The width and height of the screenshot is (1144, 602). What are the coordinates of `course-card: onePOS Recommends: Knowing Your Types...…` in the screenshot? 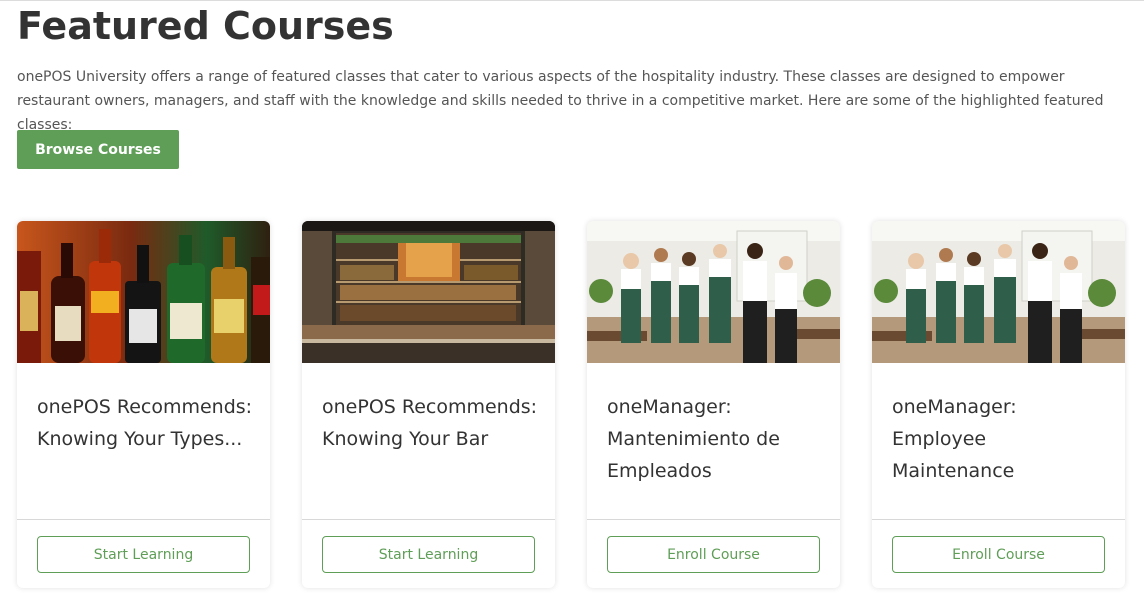 It's located at (143, 404).